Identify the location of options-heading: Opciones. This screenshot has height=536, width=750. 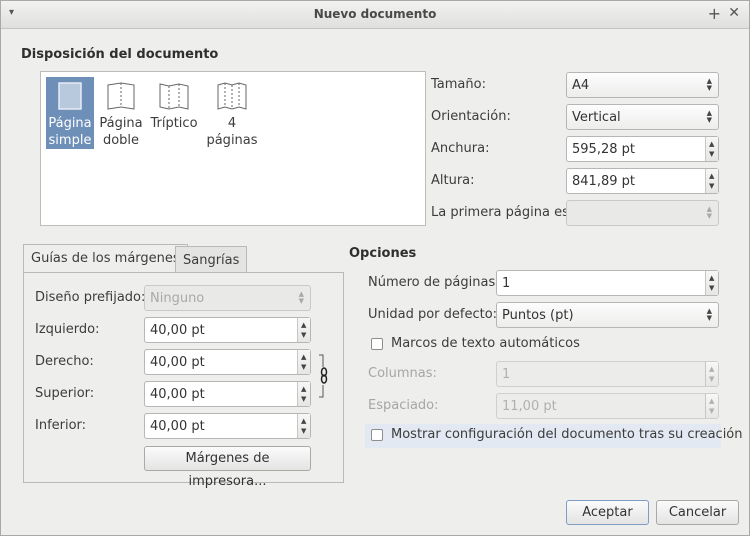
(383, 253).